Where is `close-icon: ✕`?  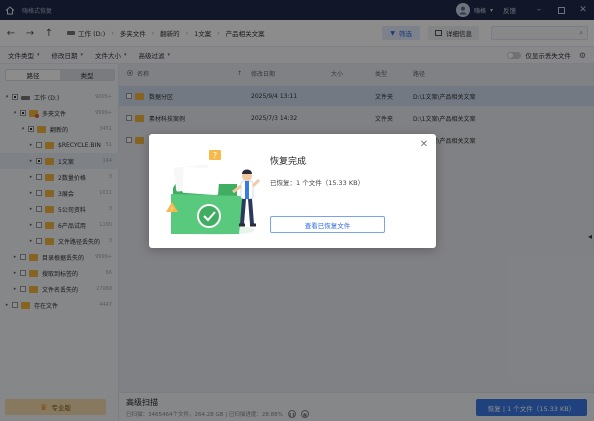
close-icon: ✕ is located at coordinates (424, 144).